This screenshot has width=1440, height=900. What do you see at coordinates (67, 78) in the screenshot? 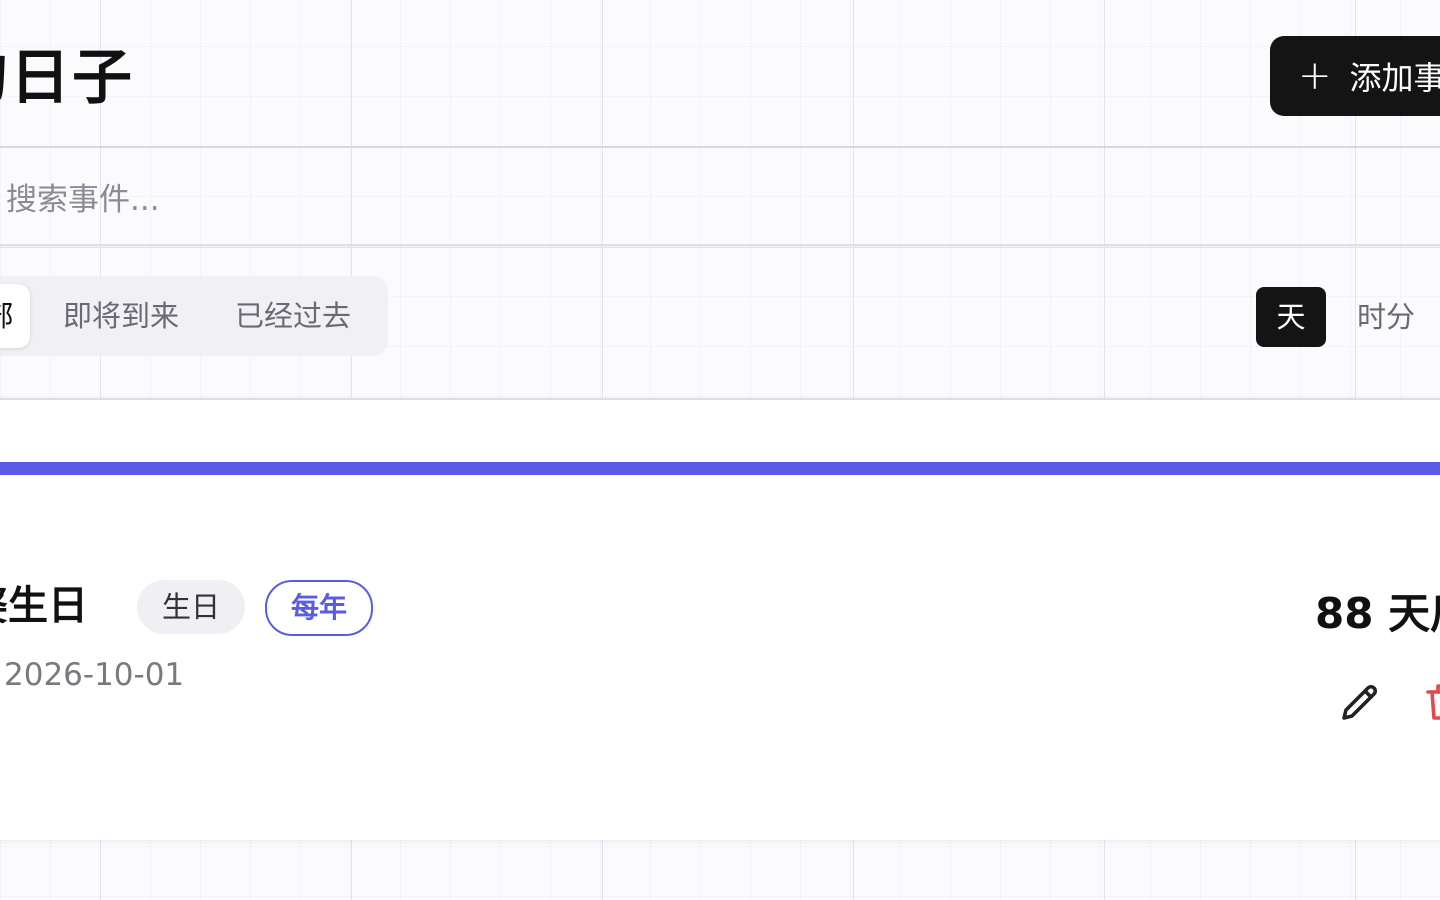
I see `page-title: 的日子` at bounding box center [67, 78].